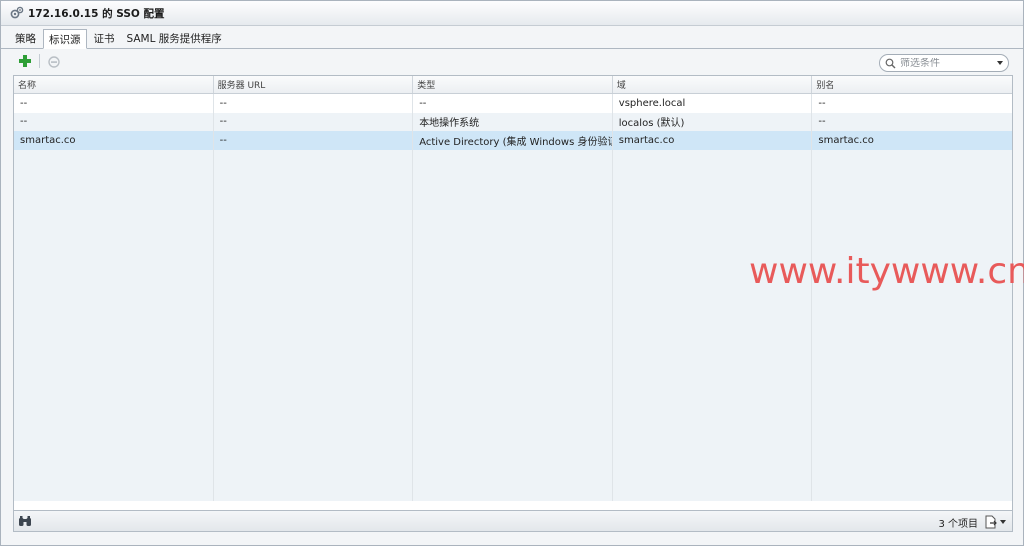  I want to click on cell-domain: smartac.co, so click(713, 140).